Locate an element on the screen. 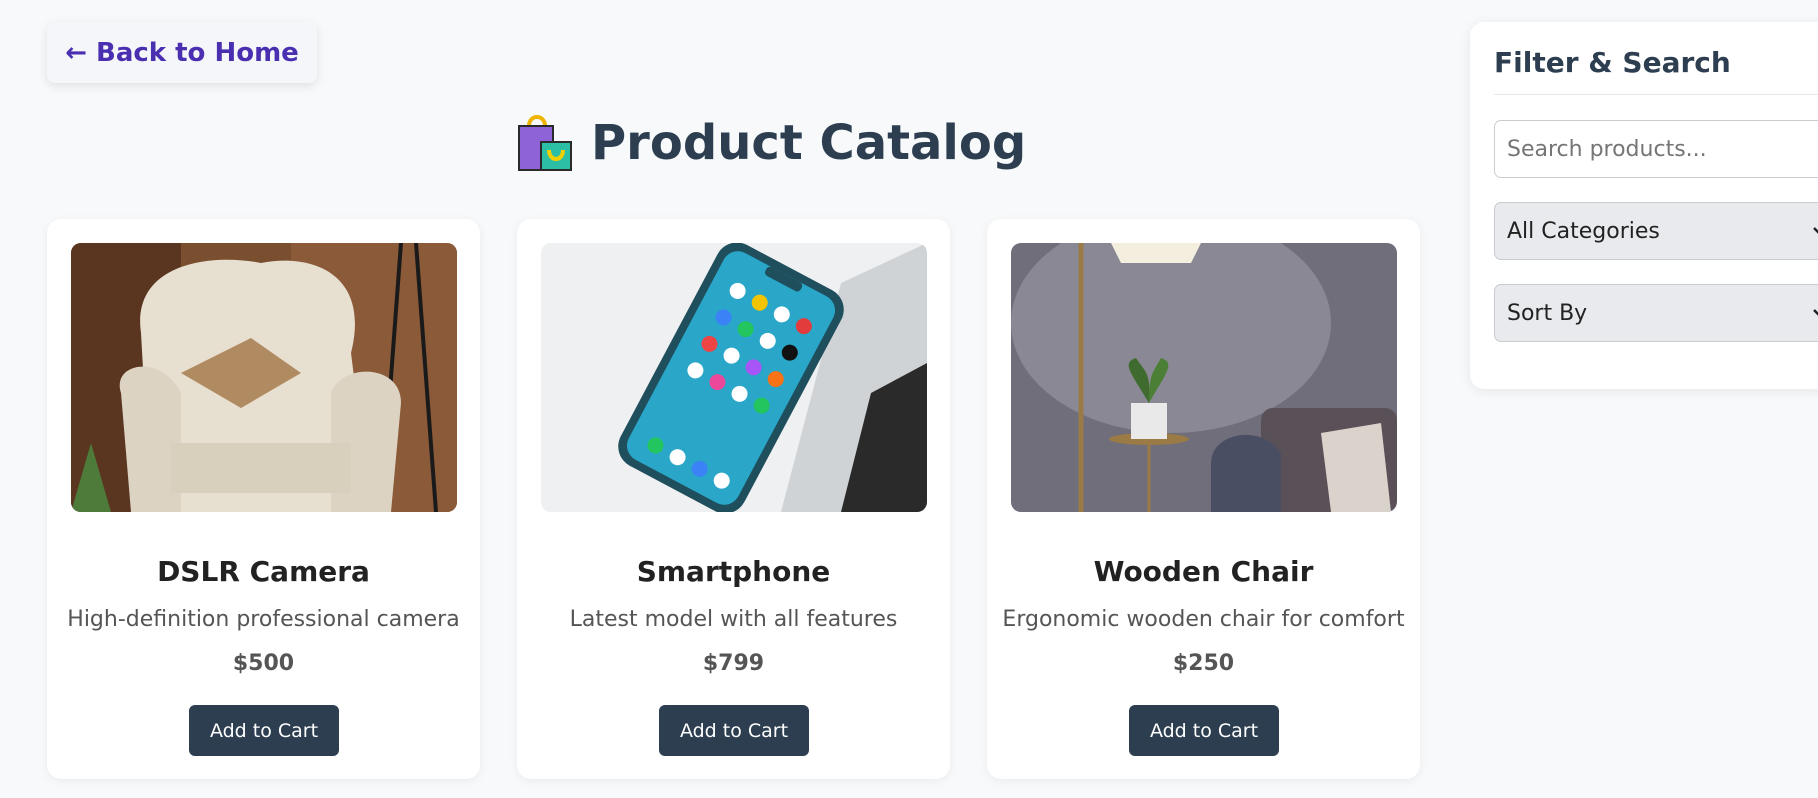 This screenshot has height=798, width=1818. filter-panel: Filter & Search All Categories Sort By is located at coordinates (1644, 205).